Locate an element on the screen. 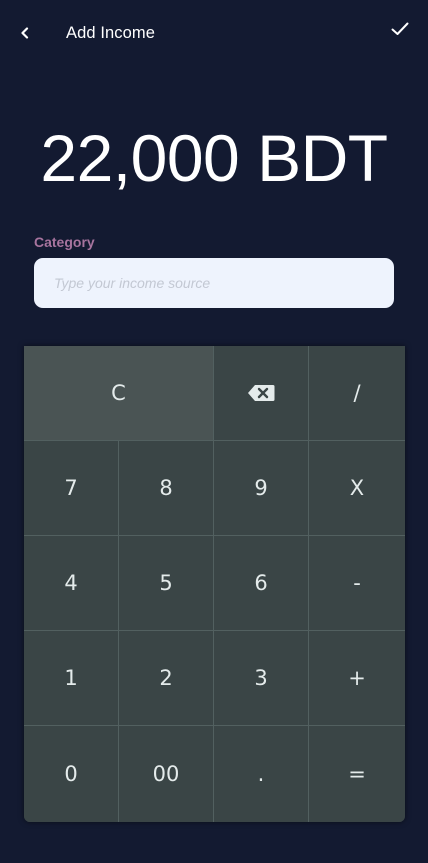 The height and width of the screenshot is (863, 428). category-label: Category is located at coordinates (64, 242).